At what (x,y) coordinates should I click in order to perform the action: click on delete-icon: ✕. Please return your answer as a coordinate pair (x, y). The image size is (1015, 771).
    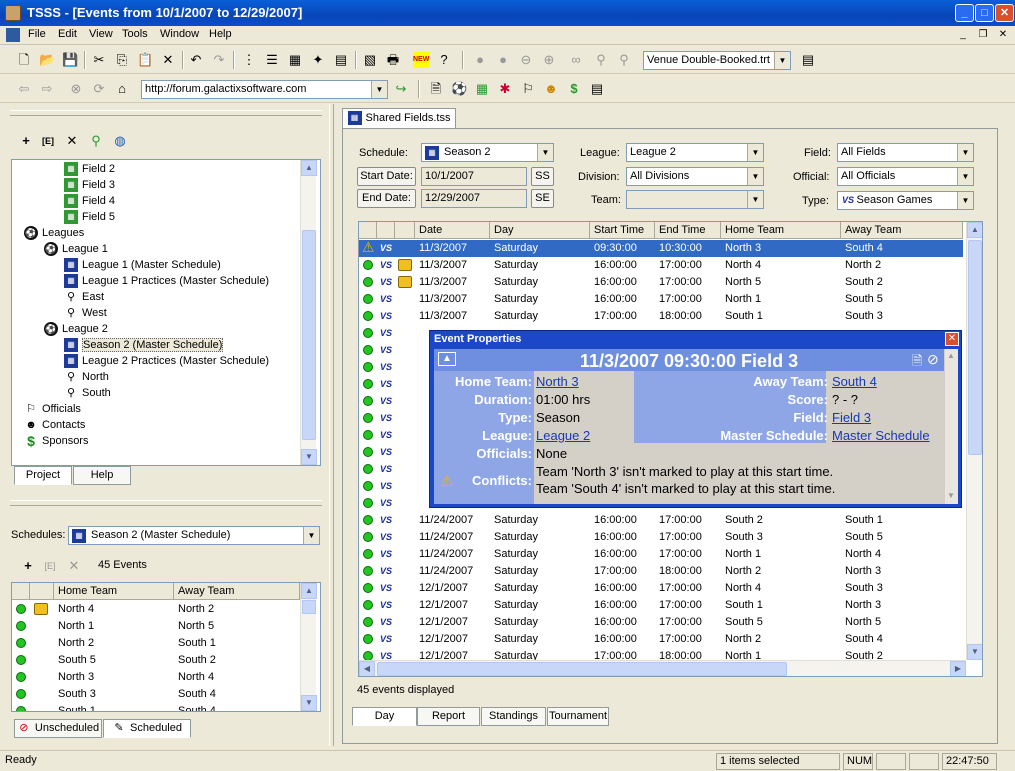
    Looking at the image, I should click on (74, 566).